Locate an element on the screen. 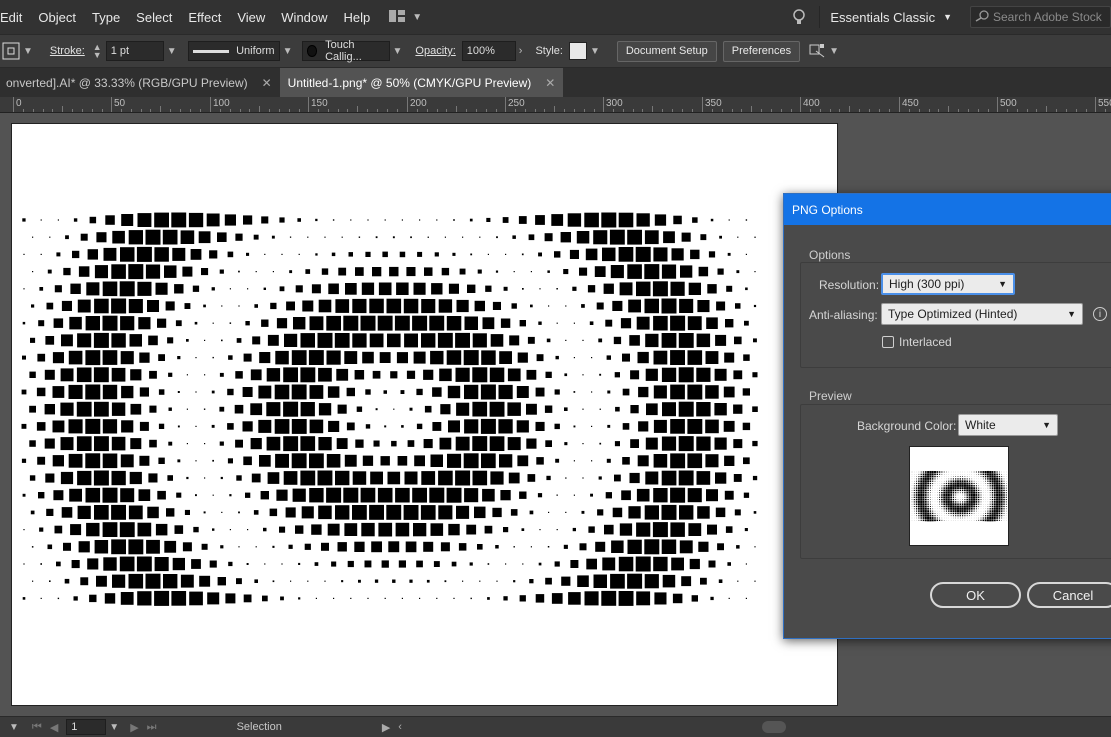 This screenshot has height=737, width=1111. opacity-label: Opacity: is located at coordinates (435, 51).